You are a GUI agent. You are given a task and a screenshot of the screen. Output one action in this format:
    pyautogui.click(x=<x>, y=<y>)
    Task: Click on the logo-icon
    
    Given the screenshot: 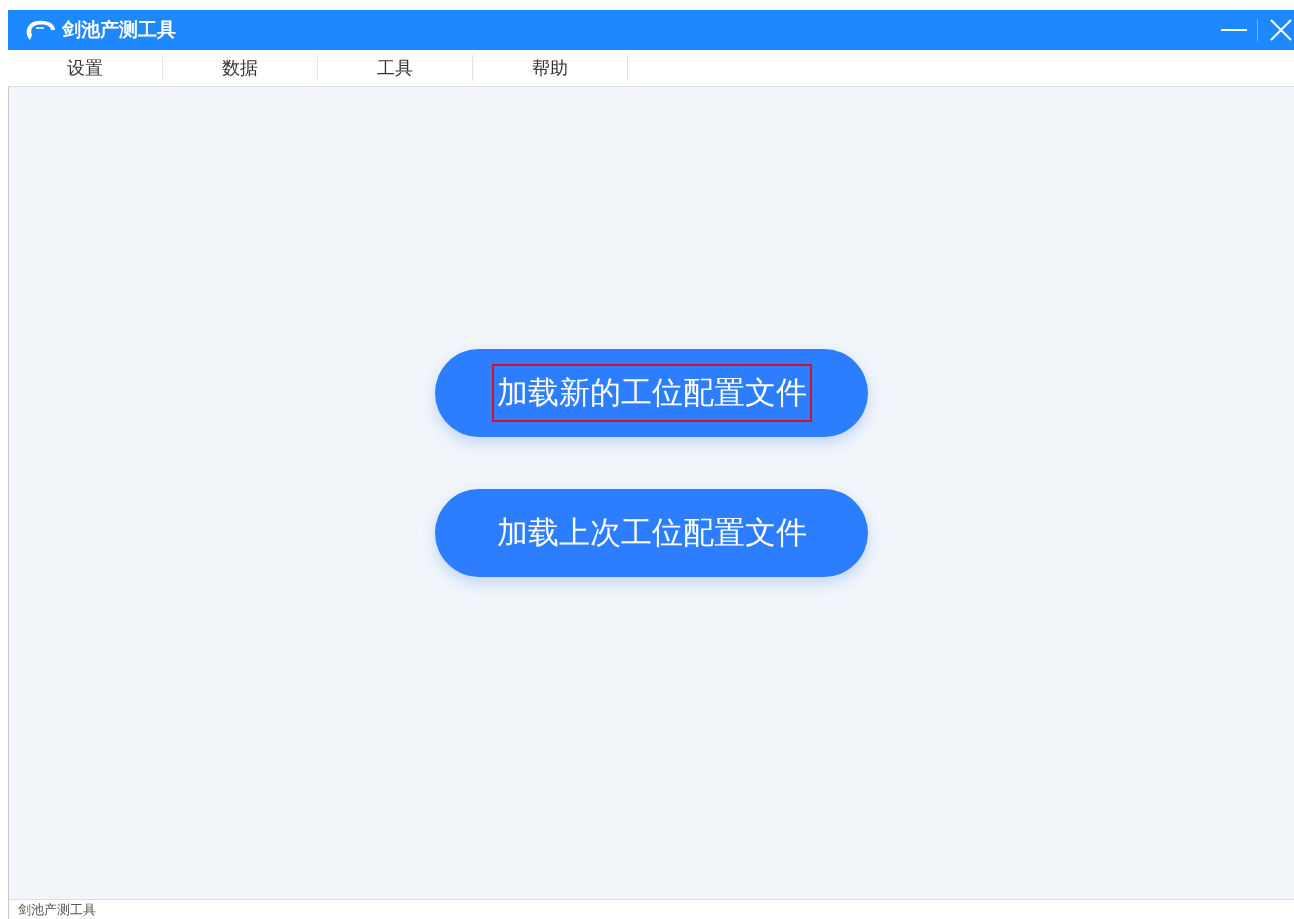 What is the action you would take?
    pyautogui.click(x=40, y=30)
    